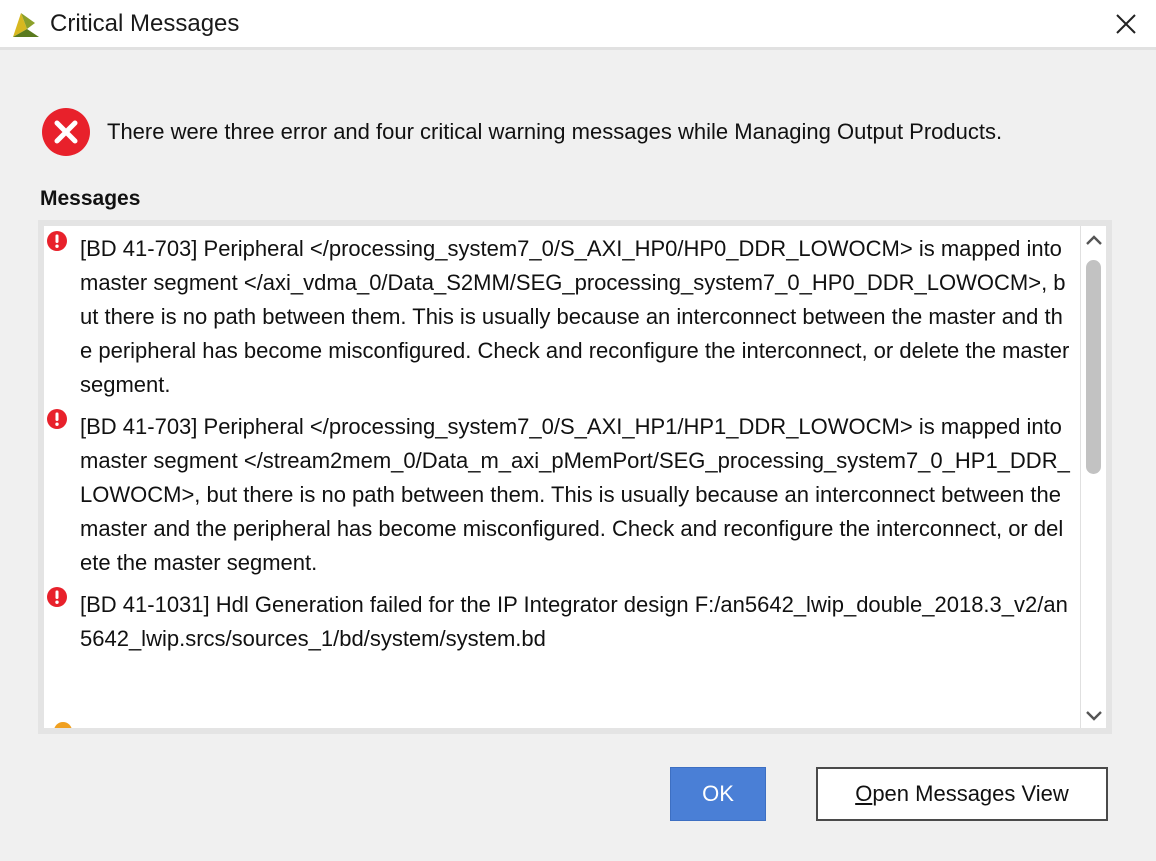  I want to click on close-button, so click(1126, 24).